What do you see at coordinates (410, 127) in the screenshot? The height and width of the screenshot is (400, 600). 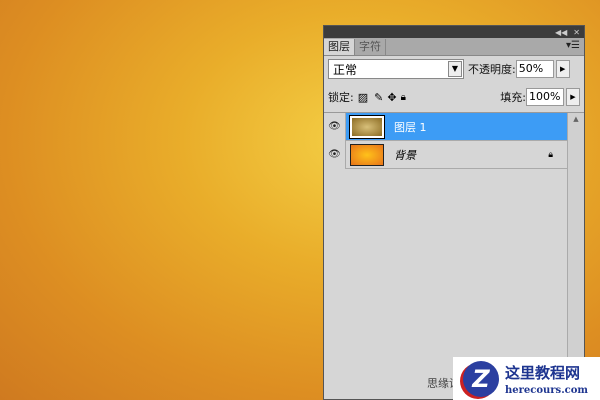 I see `layer-name: 图层 1` at bounding box center [410, 127].